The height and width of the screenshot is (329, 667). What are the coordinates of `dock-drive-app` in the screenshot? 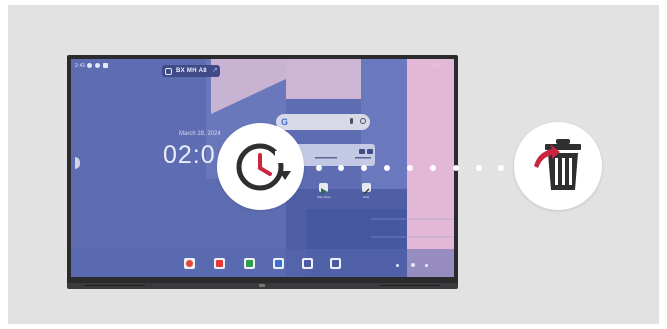 It's located at (249, 263).